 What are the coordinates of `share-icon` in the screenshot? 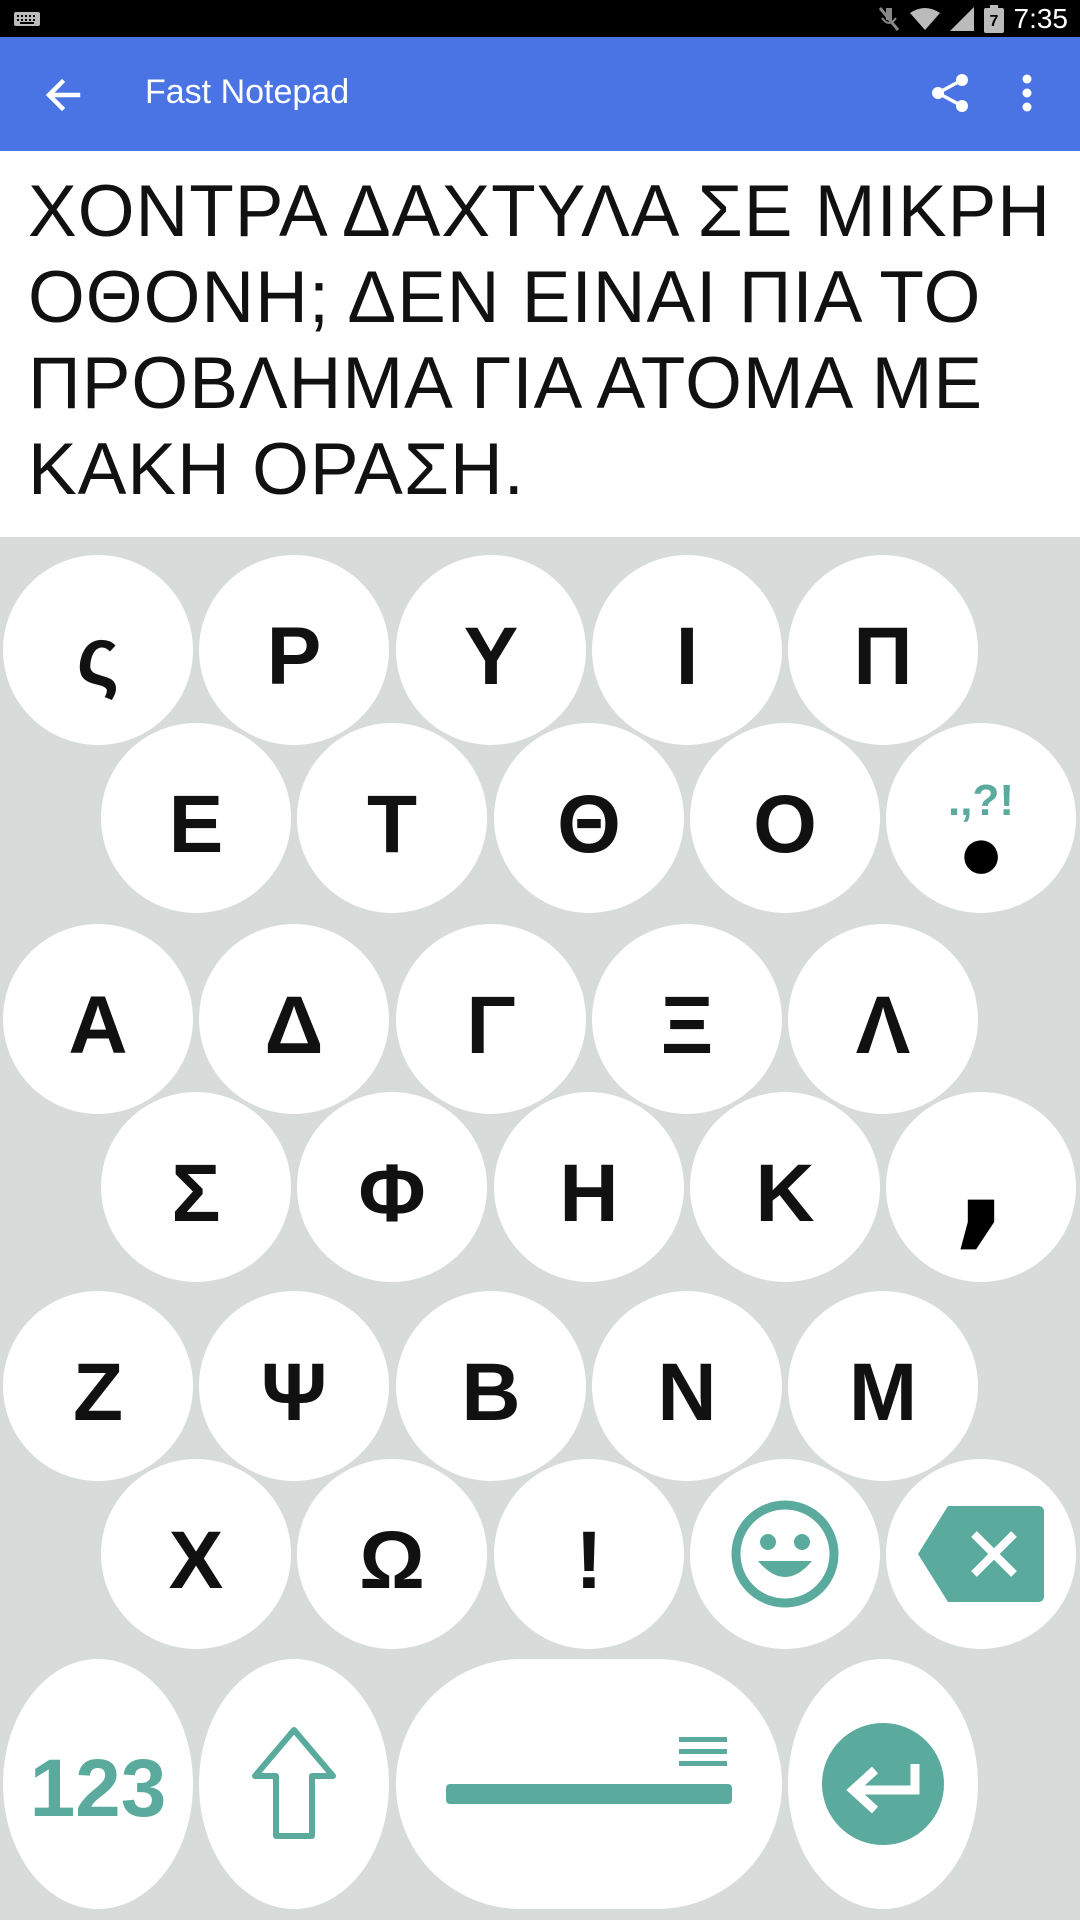 It's located at (951, 93).